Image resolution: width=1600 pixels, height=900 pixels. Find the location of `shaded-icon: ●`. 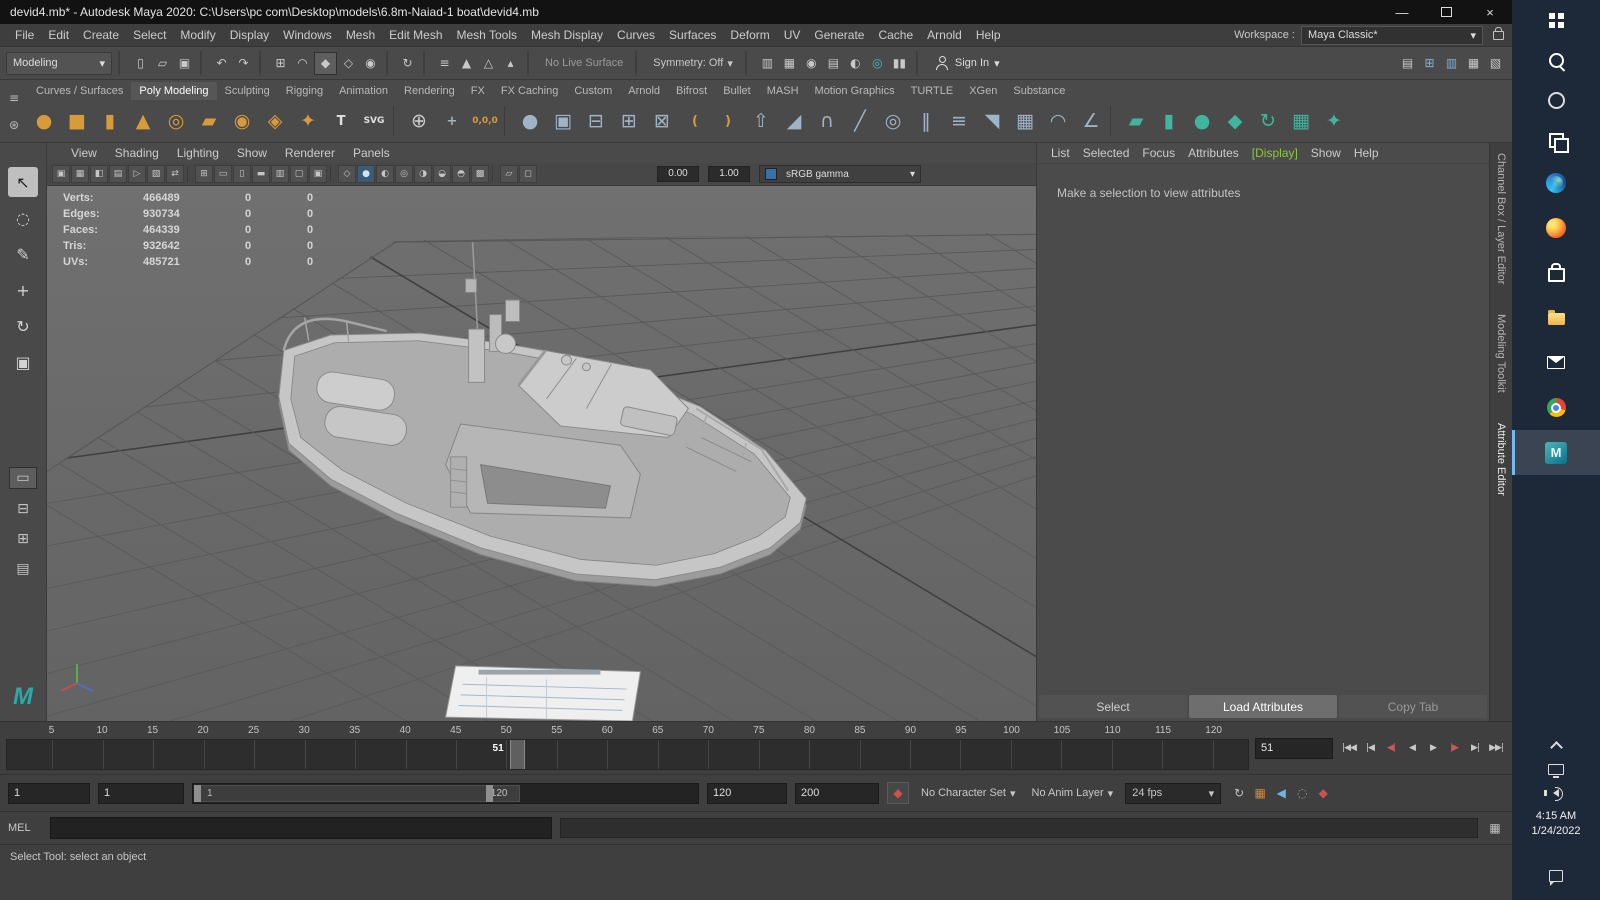

shaded-icon: ● is located at coordinates (366, 174).